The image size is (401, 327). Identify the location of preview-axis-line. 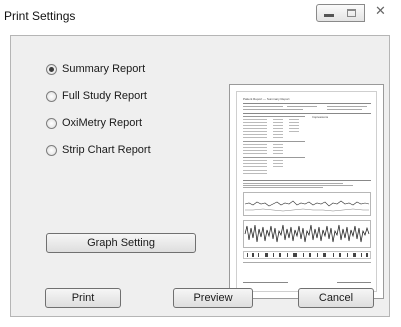
(307, 262).